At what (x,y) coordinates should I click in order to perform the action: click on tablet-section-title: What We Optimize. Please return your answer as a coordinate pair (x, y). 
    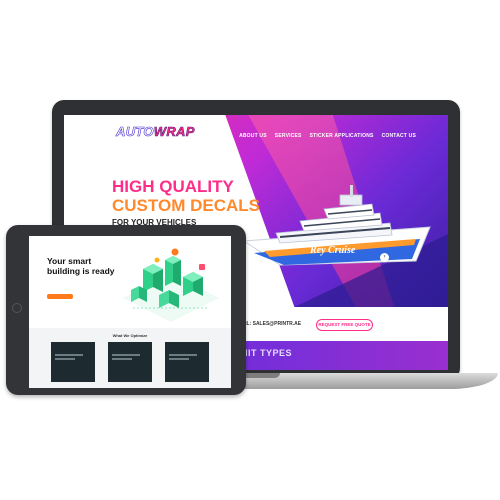
    Looking at the image, I should click on (130, 335).